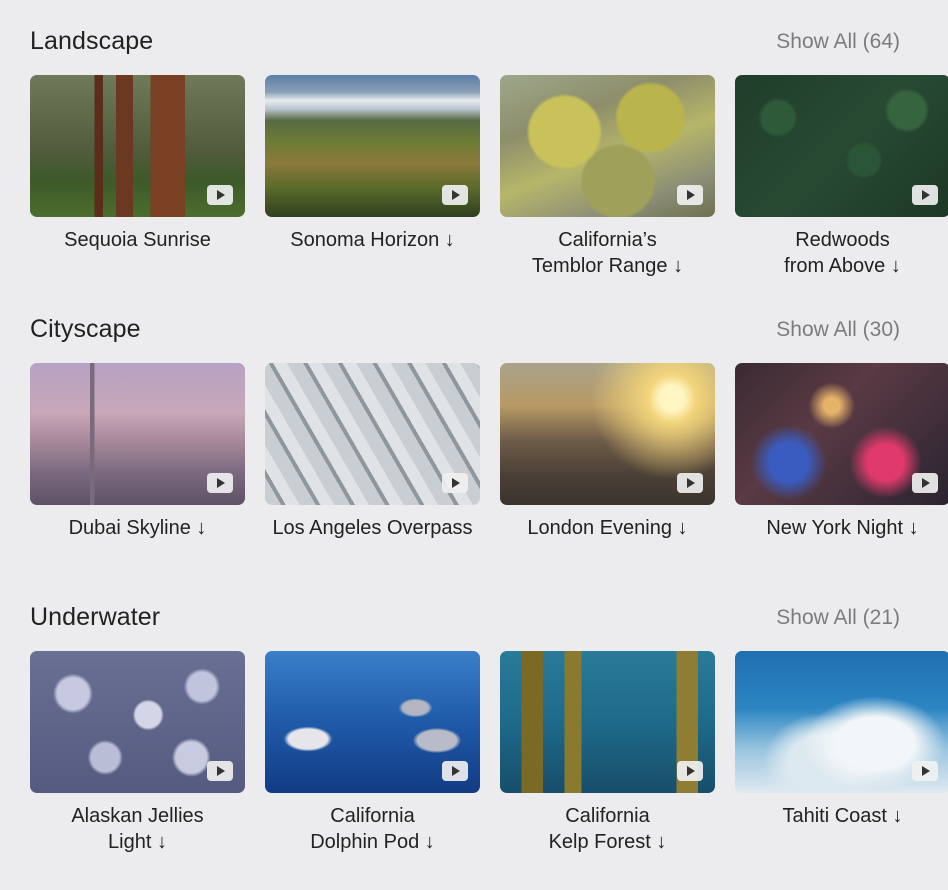  I want to click on tile: Alaskan Jellies Light ↓, so click(137, 753).